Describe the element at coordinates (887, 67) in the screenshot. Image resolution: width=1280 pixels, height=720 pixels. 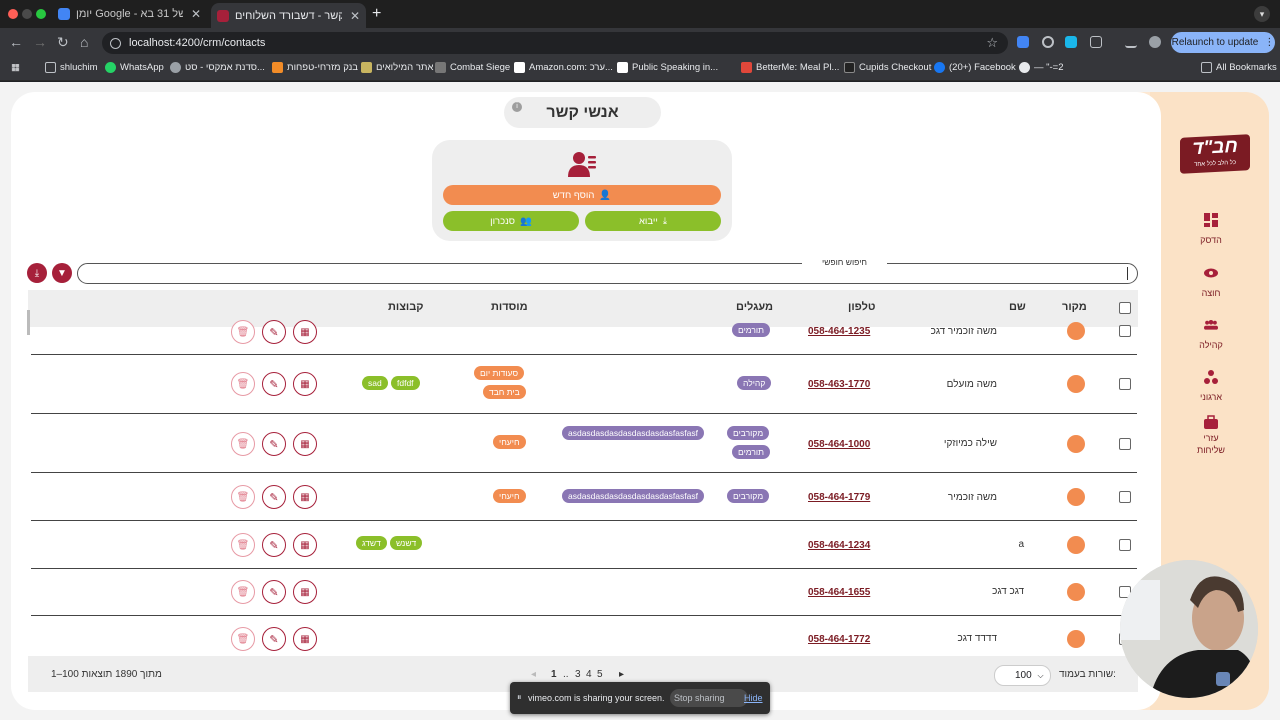
I see `bookmark-item: Cupids Checkout` at that location.